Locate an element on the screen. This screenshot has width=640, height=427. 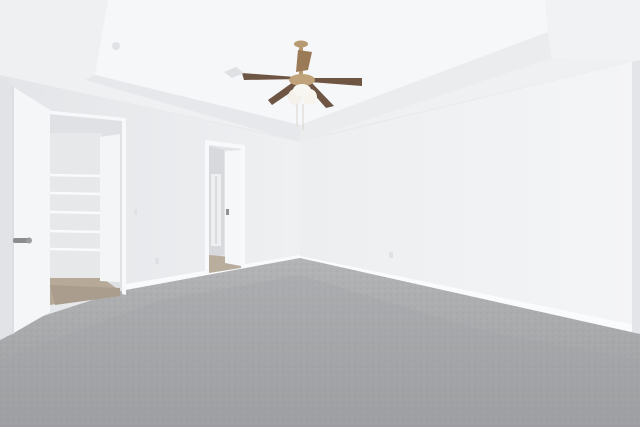
bathroom-door is located at coordinates (233, 208).